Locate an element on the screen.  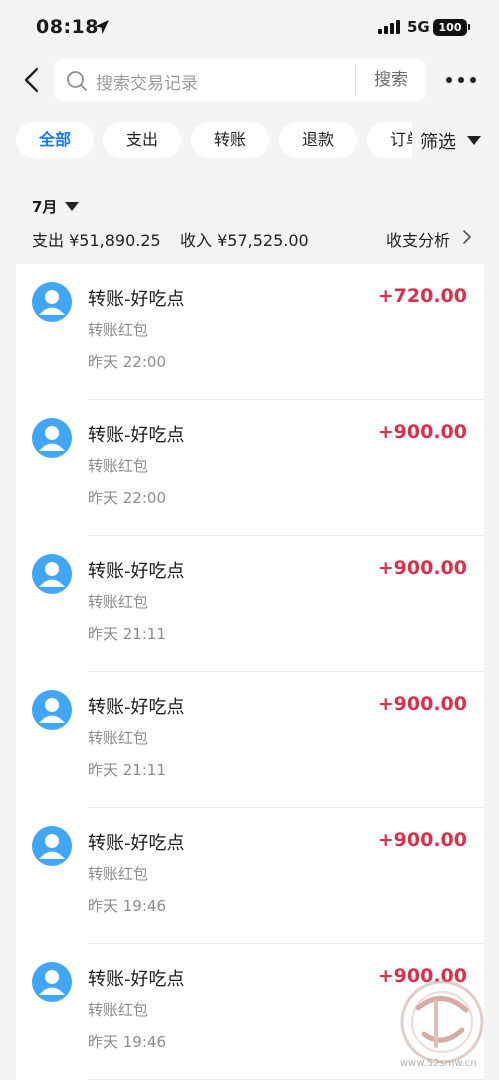
chip-expense: 支出 is located at coordinates (142, 140).